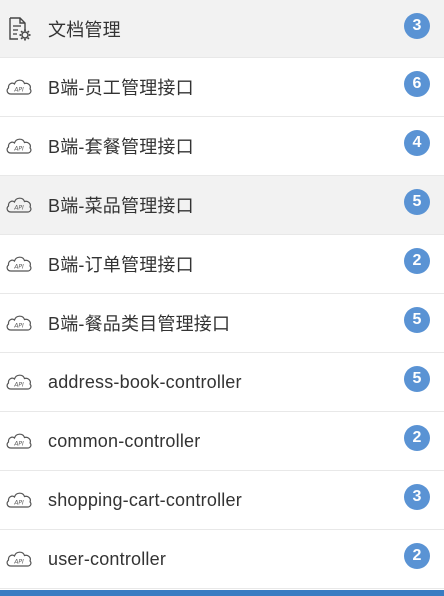  What do you see at coordinates (222, 29) in the screenshot?
I see `menu-item-doc-management: 文档管理 3` at bounding box center [222, 29].